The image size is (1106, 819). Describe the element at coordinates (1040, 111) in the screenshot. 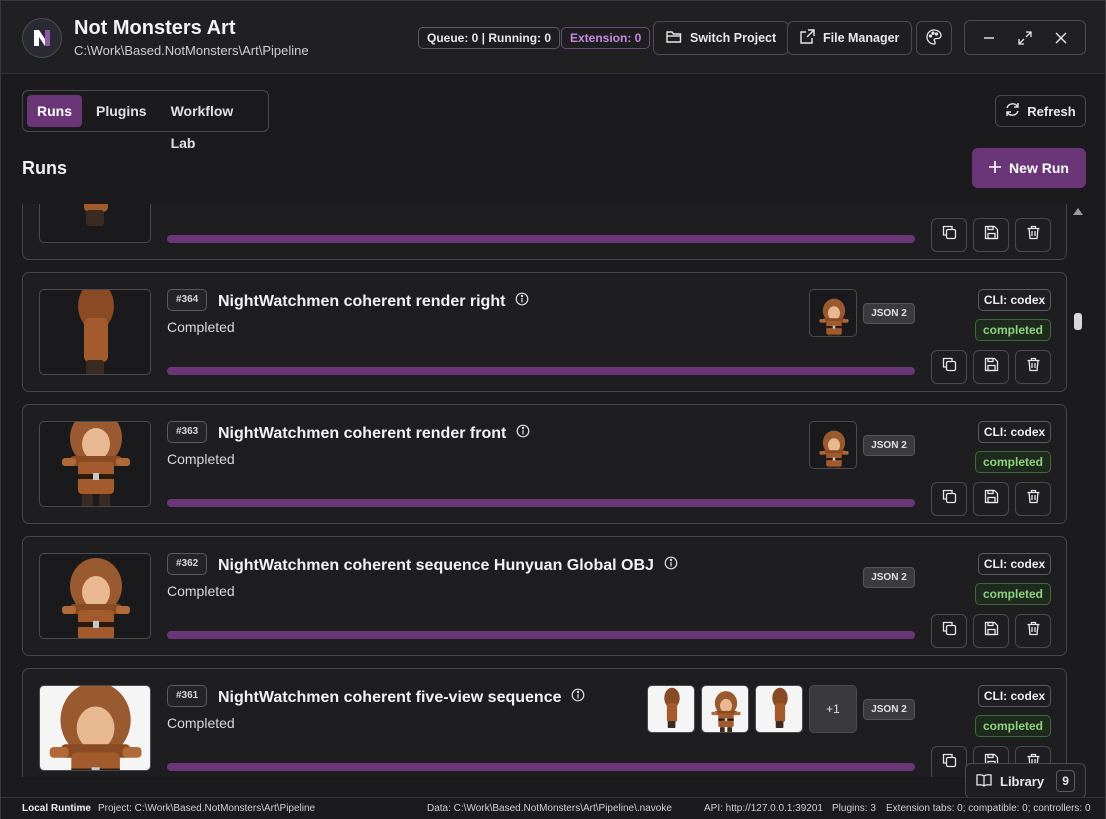

I see `refresh-button: Refresh` at that location.